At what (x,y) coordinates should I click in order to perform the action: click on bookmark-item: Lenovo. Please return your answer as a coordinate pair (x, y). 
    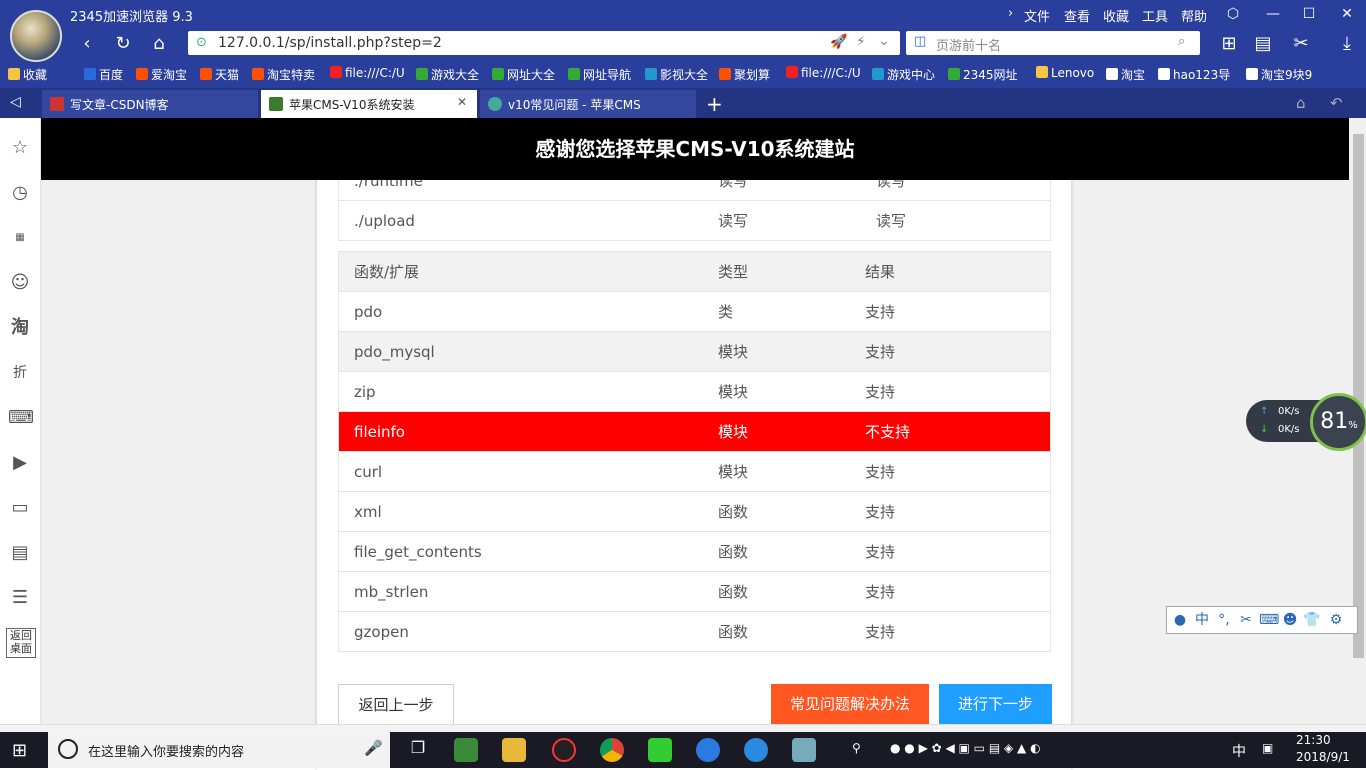
    Looking at the image, I should click on (1065, 73).